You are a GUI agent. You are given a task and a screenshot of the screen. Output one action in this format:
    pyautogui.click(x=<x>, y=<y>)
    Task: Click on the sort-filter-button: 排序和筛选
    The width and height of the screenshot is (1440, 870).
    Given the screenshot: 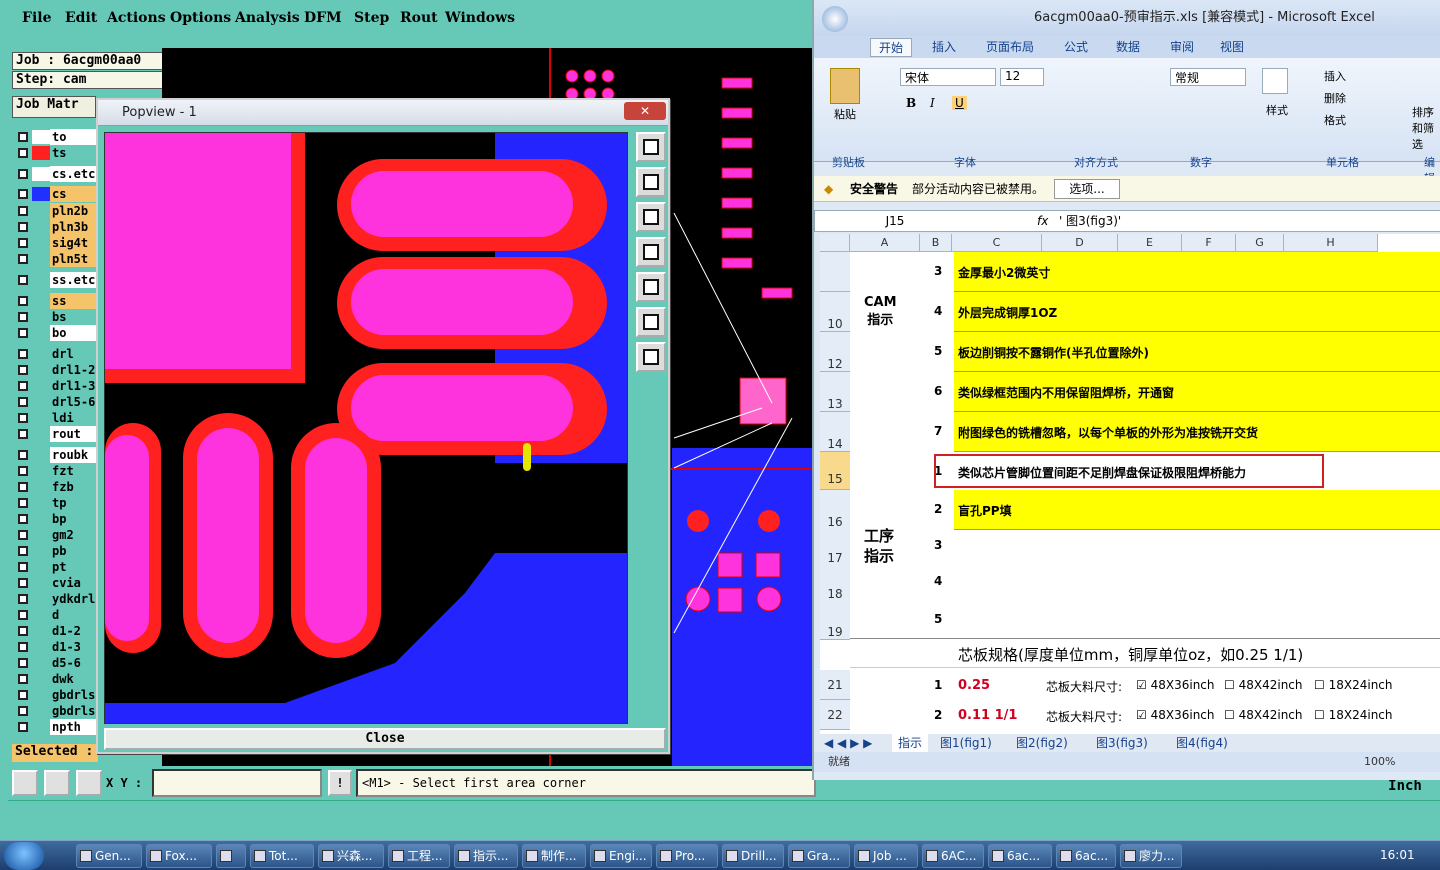 What is the action you would take?
    pyautogui.click(x=1426, y=128)
    